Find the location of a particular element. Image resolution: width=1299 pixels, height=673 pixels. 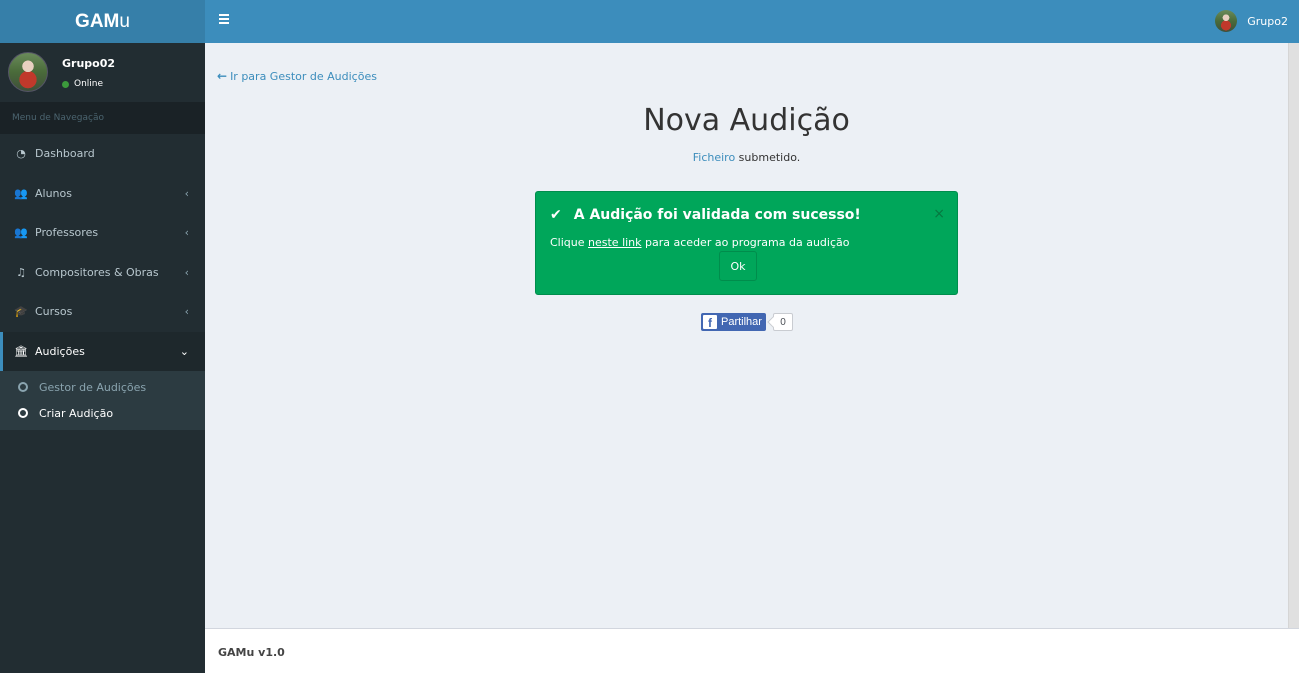

dashboard-icon: ◔ is located at coordinates (21, 154).